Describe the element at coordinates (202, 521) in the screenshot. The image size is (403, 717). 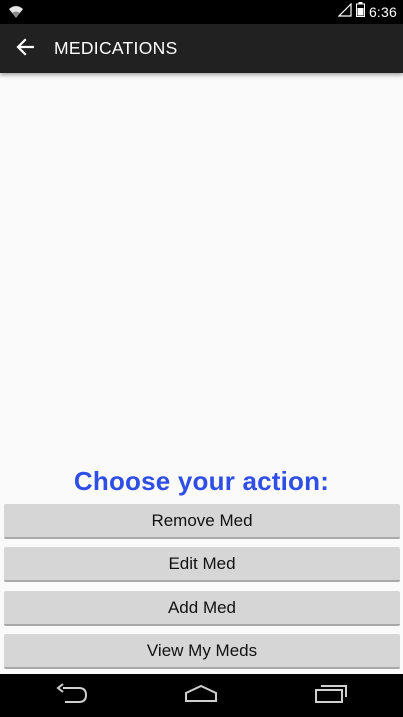
I see `remove-med-button: Remove Med` at that location.